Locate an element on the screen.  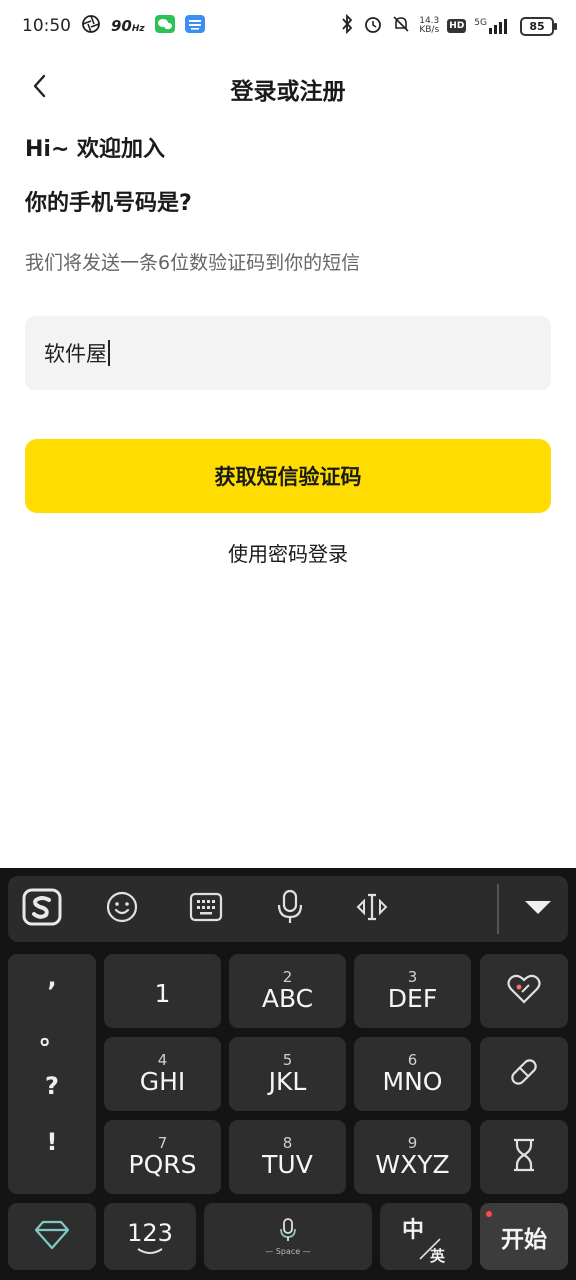
key-label: PQRS is located at coordinates (162, 1164).